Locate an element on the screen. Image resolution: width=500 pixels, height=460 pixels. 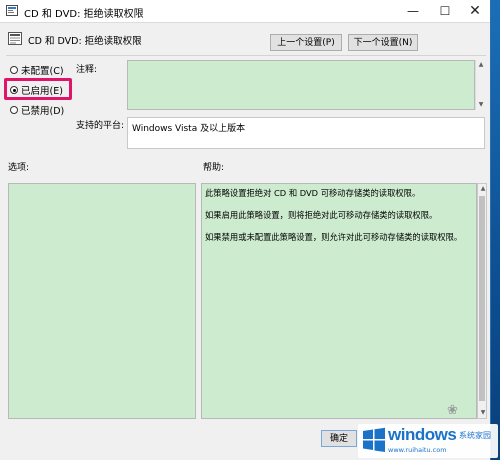
maximize-button: ☐ is located at coordinates (445, 11).